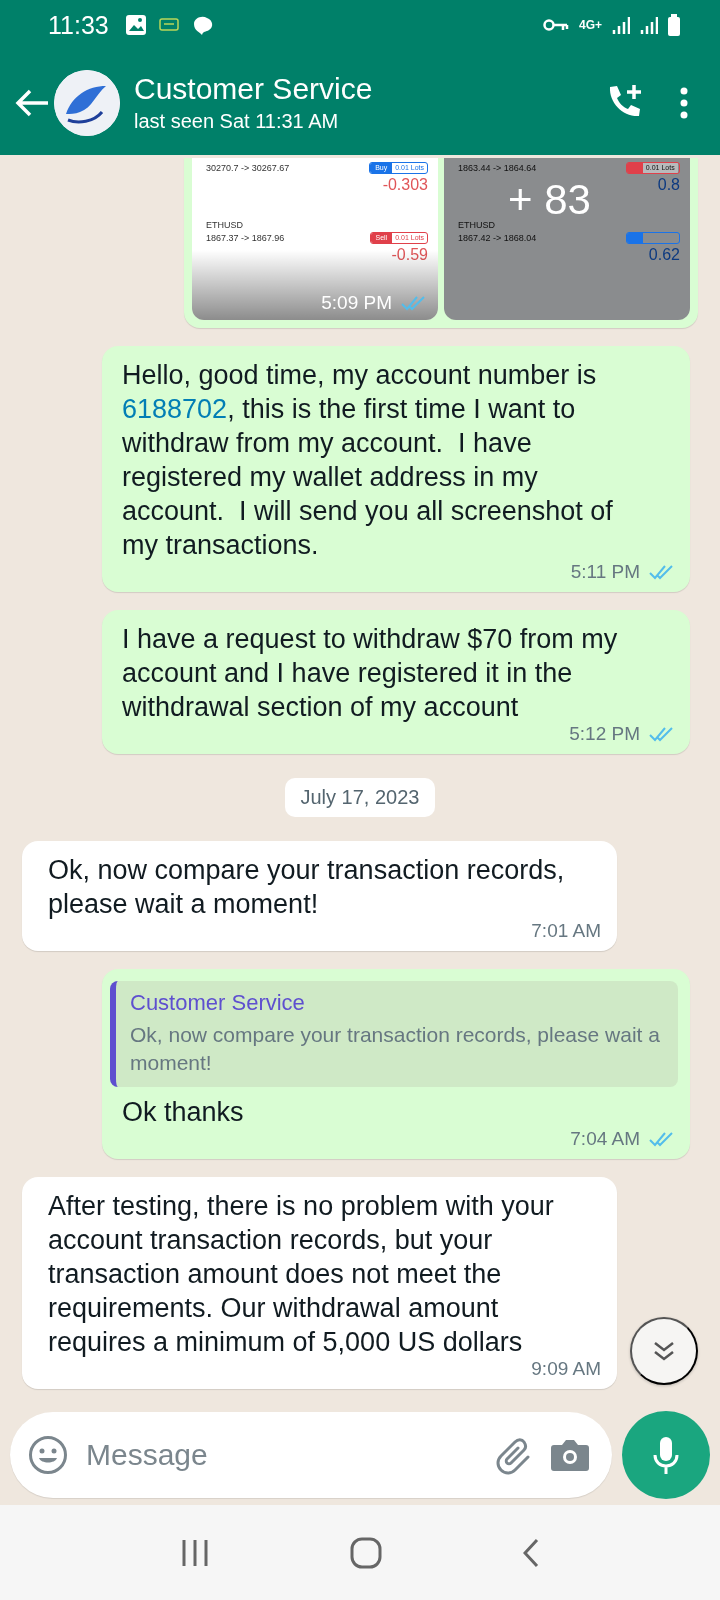 This screenshot has width=720, height=1600. Describe the element at coordinates (531, 1552) in the screenshot. I see `back-icon` at that location.